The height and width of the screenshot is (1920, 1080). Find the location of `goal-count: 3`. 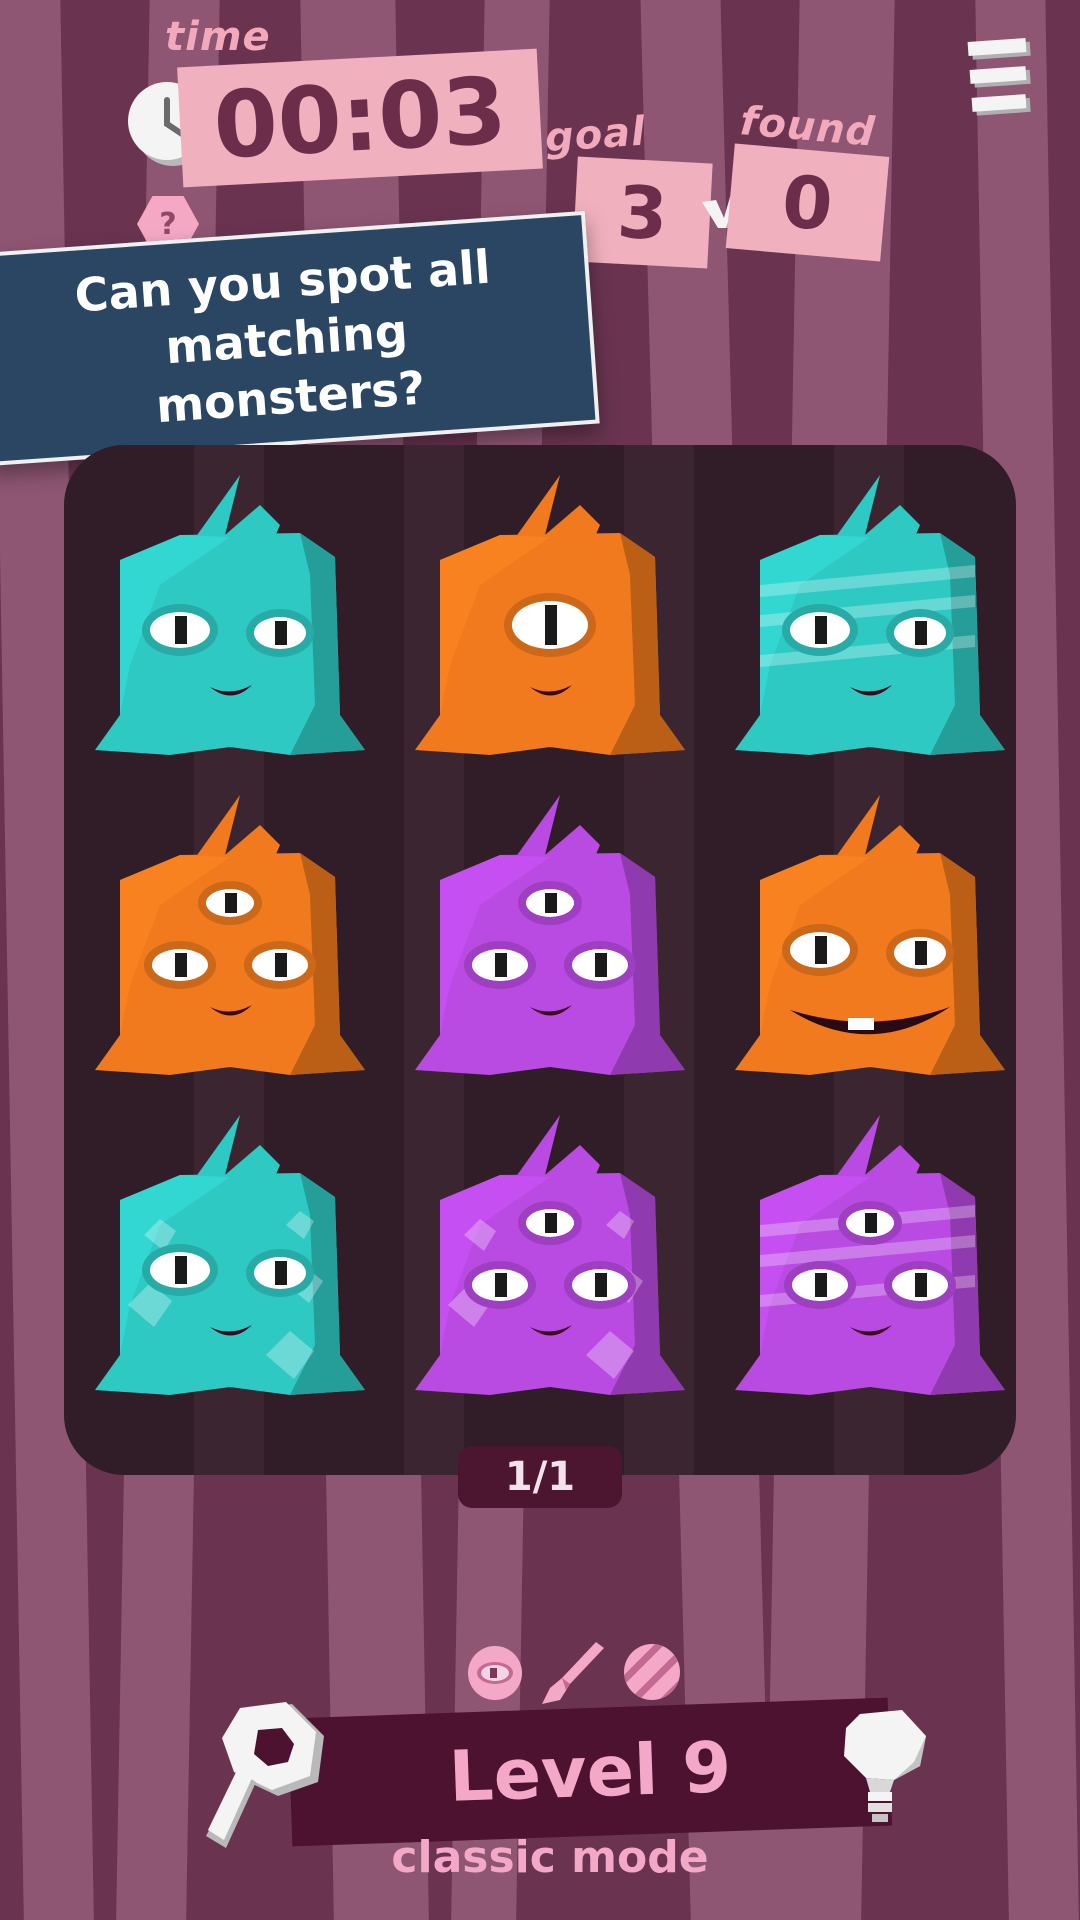

goal-count: 3 is located at coordinates (642, 212).